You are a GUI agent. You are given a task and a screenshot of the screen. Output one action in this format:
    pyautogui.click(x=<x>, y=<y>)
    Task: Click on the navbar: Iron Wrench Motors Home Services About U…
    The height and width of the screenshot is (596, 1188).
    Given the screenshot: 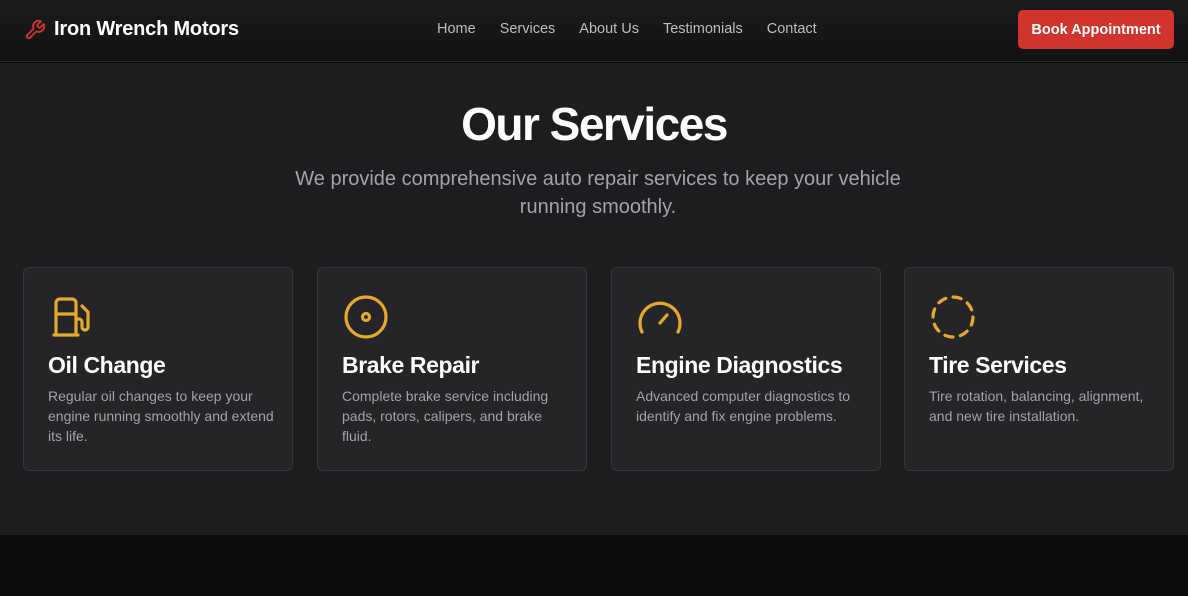 What is the action you would take?
    pyautogui.click(x=594, y=31)
    